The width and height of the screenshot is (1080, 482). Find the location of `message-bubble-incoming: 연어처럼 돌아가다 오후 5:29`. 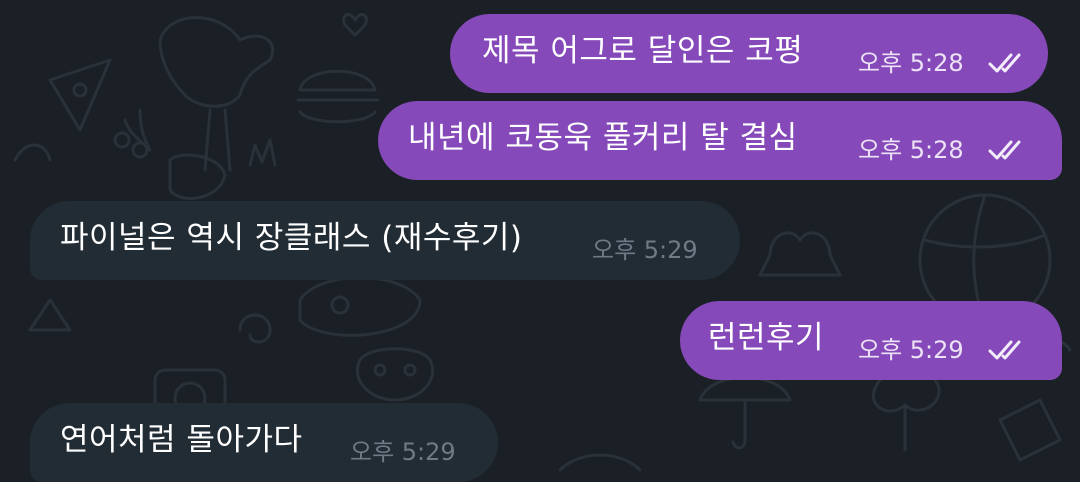

message-bubble-incoming: 연어처럼 돌아가다 오후 5:29 is located at coordinates (264, 442).